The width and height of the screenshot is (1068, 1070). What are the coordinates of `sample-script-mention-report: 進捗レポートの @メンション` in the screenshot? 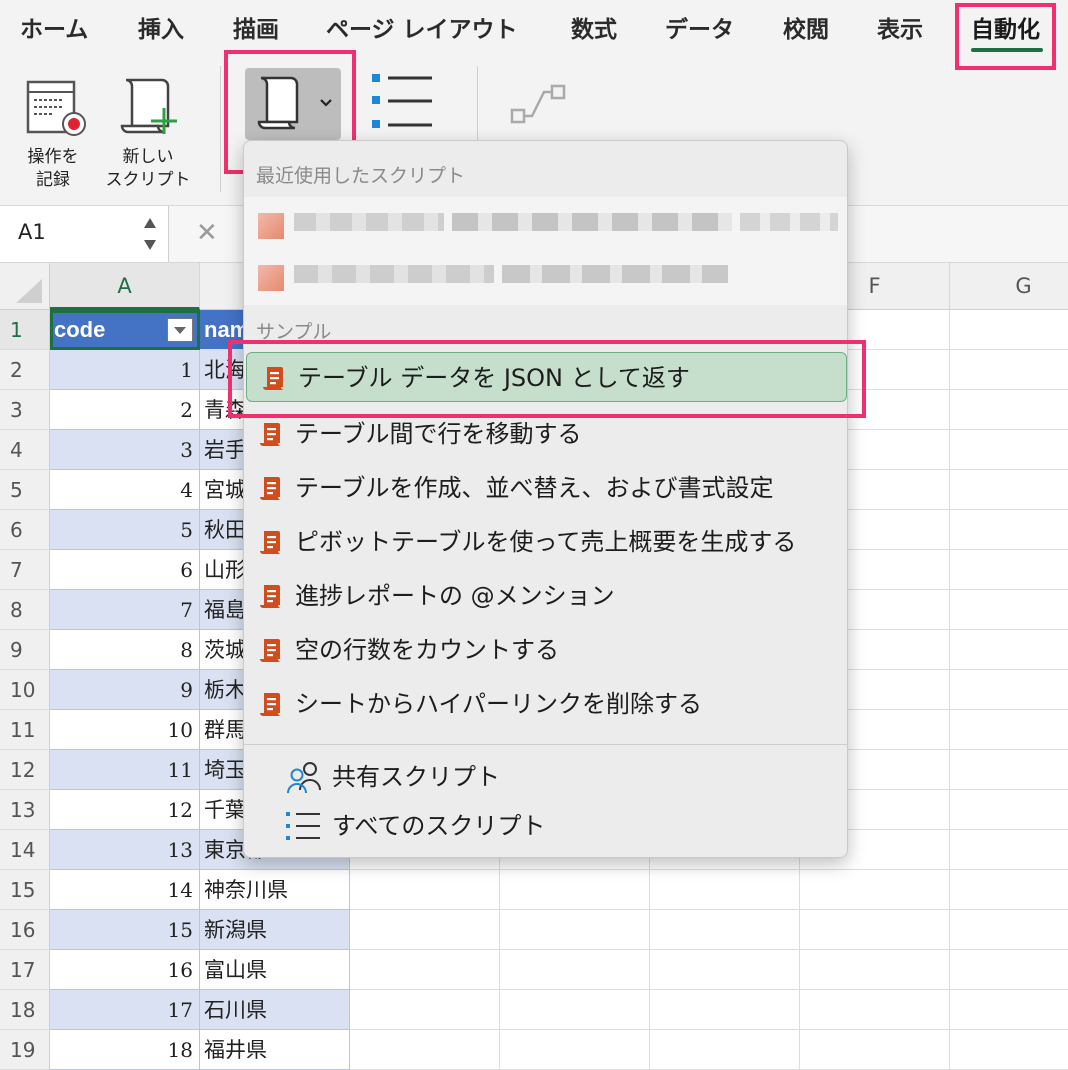 It's located at (545, 596).